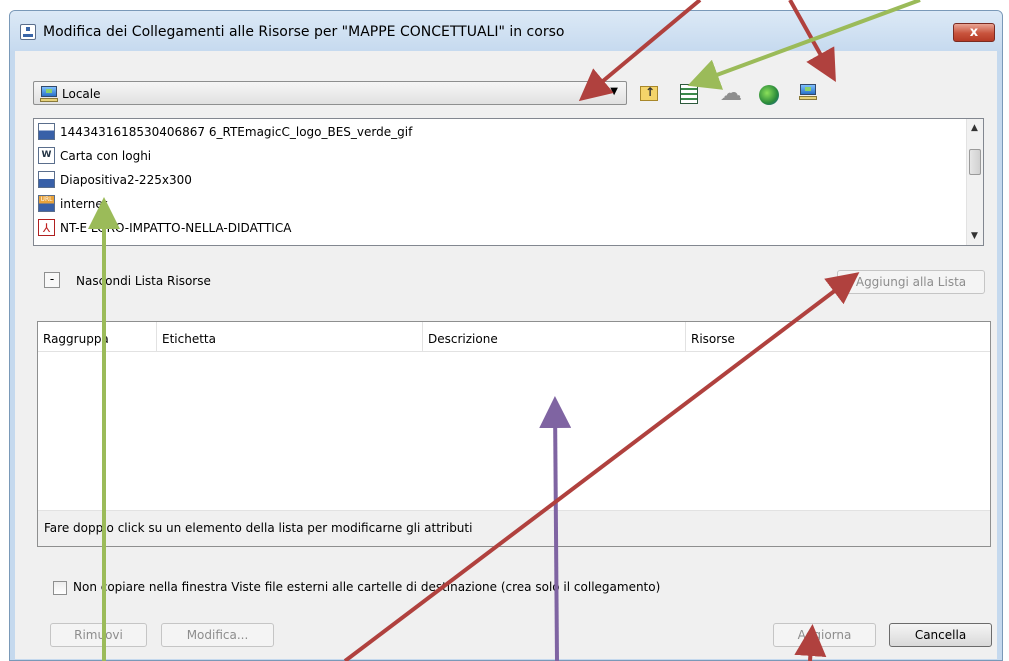 The height and width of the screenshot is (661, 1009). I want to click on close-button: x, so click(974, 32).